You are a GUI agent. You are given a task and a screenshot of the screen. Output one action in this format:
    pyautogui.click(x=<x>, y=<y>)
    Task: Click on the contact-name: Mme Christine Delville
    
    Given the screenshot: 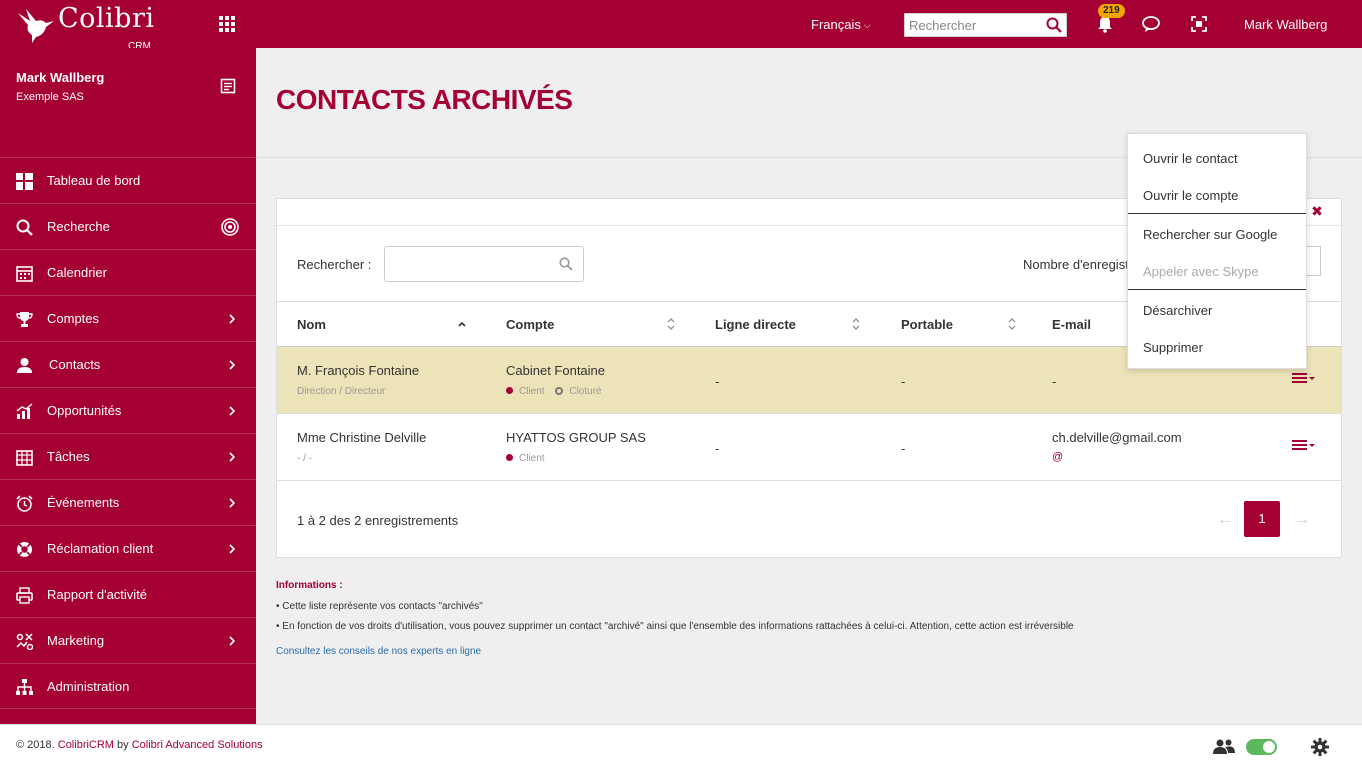 What is the action you would take?
    pyautogui.click(x=391, y=437)
    